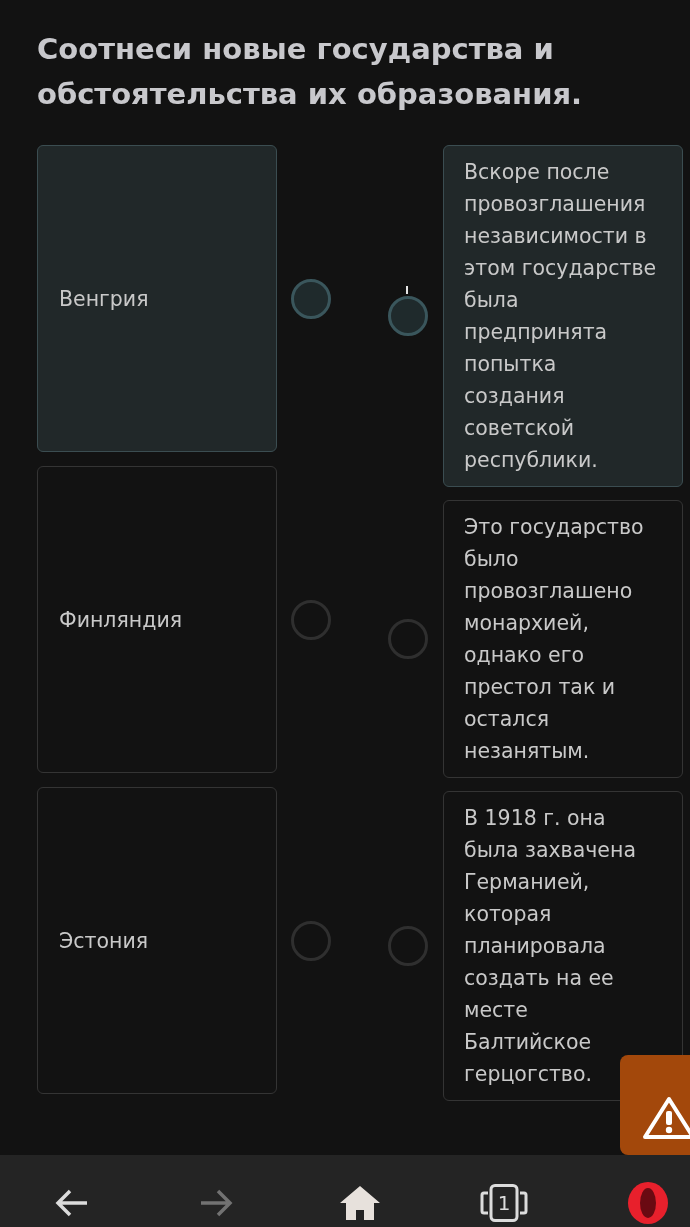  Describe the element at coordinates (563, 639) in the screenshot. I see `description-card: Это государство было провозглашено монархией, однако его престол так и остался незанятым.` at that location.